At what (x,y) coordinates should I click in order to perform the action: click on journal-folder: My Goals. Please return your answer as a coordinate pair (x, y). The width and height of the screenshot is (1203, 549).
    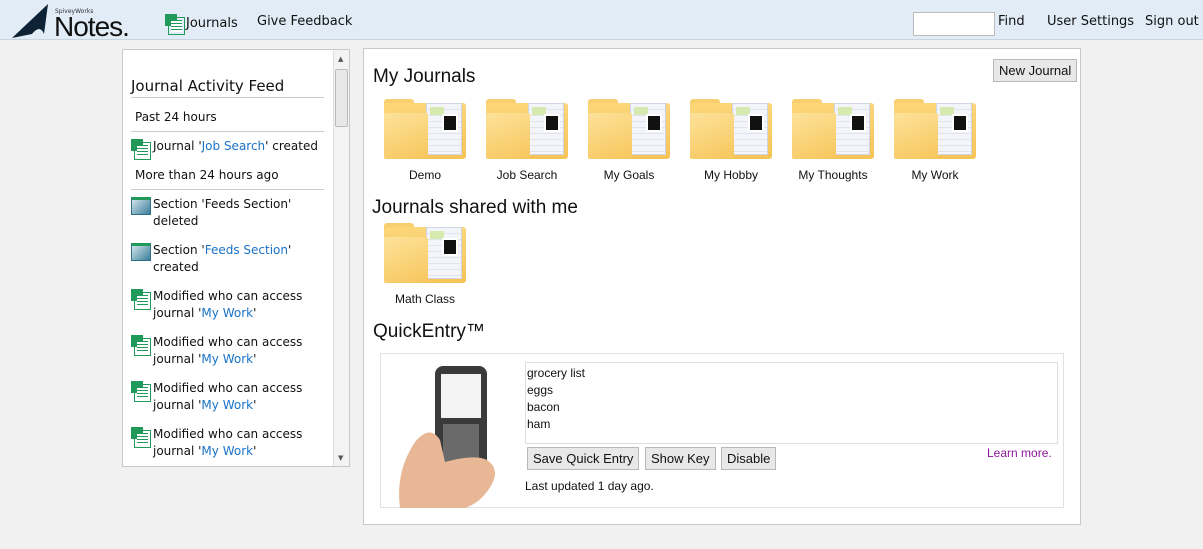
    Looking at the image, I should click on (629, 140).